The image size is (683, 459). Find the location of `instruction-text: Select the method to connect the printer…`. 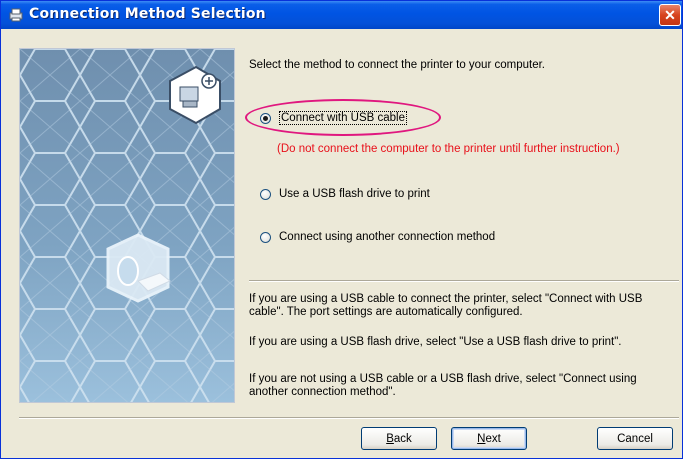

instruction-text: Select the method to connect the printer… is located at coordinates (397, 65).